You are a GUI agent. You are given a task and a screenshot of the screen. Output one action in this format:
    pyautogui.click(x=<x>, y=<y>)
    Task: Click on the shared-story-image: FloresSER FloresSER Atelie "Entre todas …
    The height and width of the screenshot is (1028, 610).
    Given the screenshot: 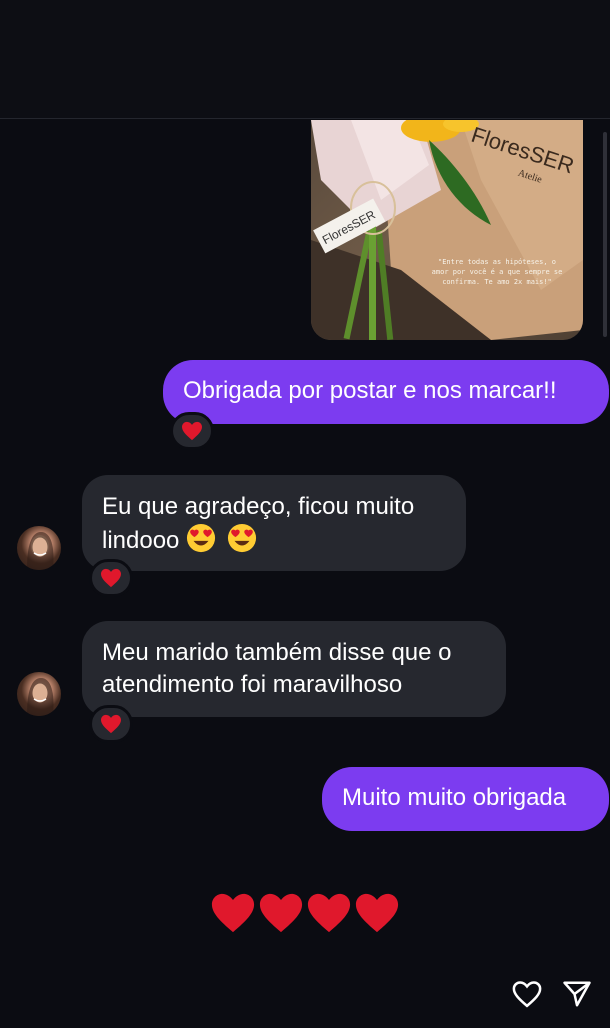 What is the action you would take?
    pyautogui.click(x=447, y=230)
    